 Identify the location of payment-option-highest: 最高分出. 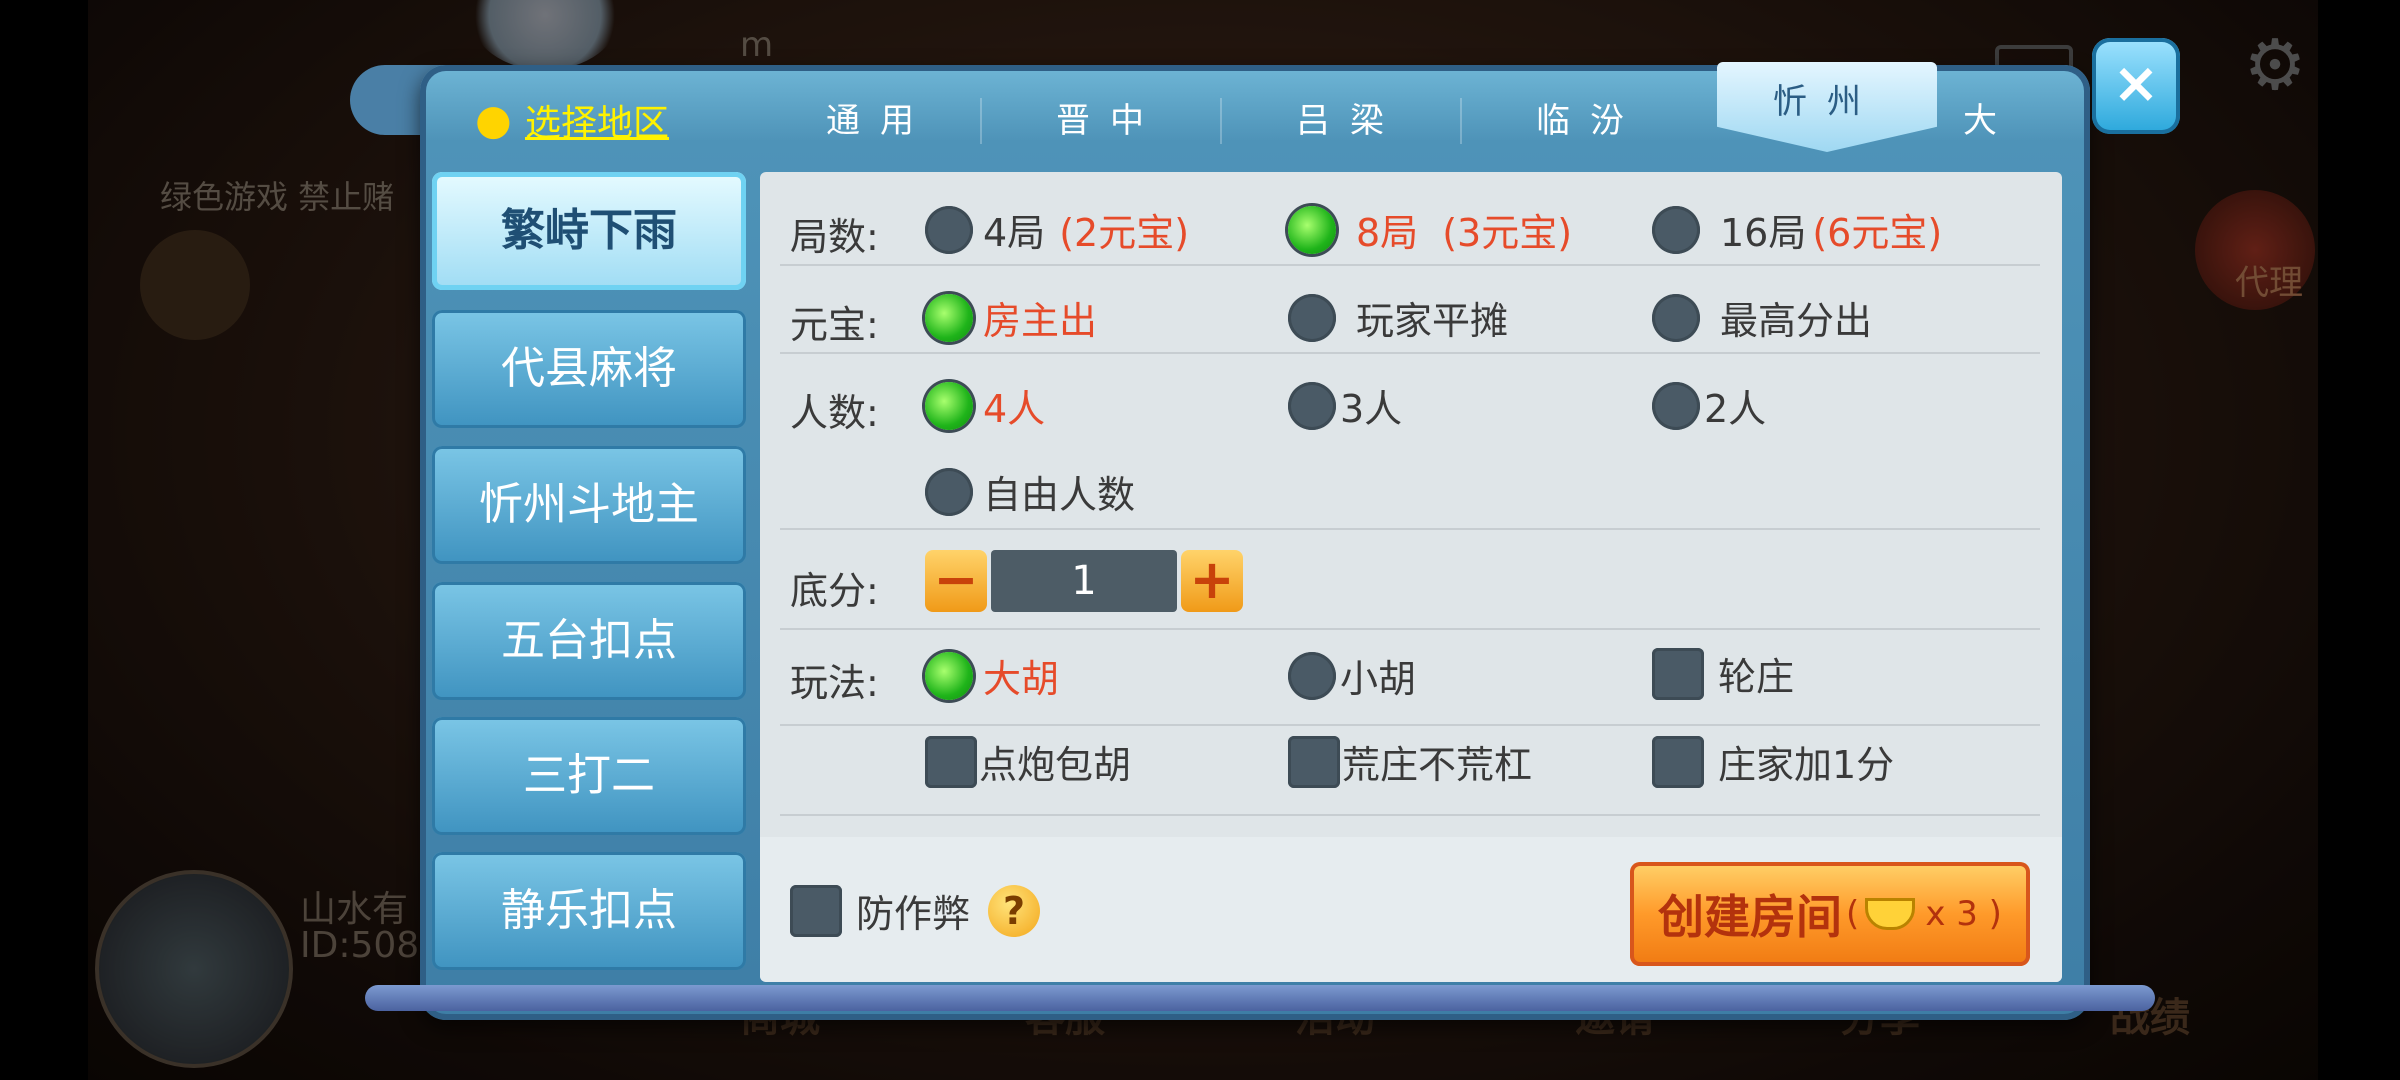
(1762, 317).